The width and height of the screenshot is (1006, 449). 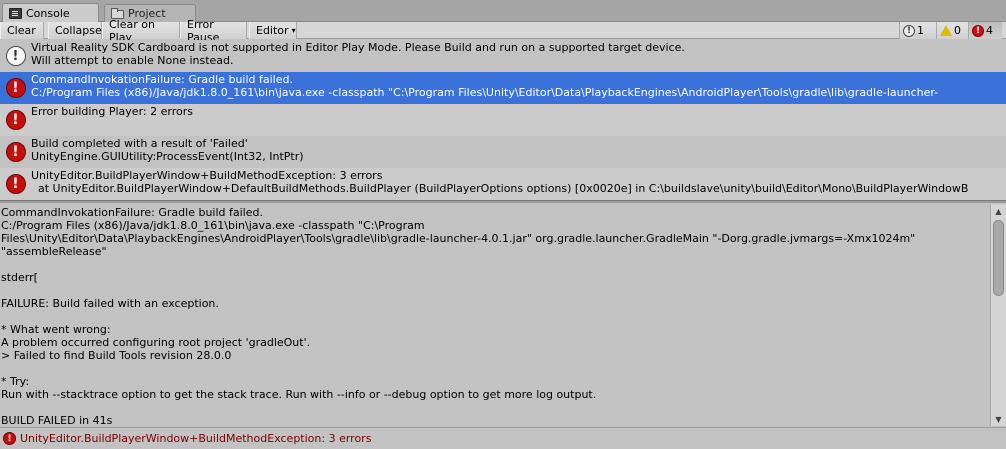 What do you see at coordinates (909, 30) in the screenshot?
I see `info-count-icon: !` at bounding box center [909, 30].